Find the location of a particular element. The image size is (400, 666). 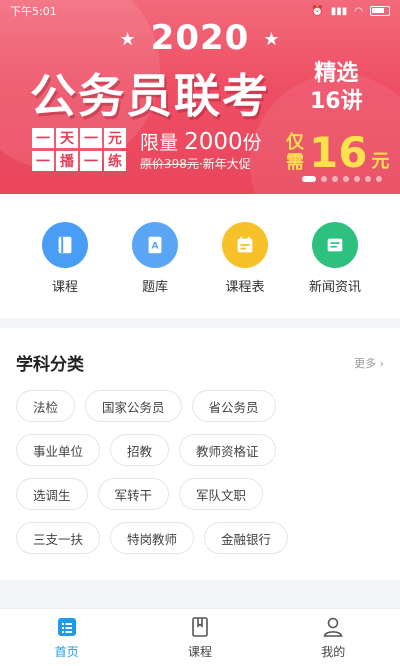

quick-nav-question-bank: A 题库 is located at coordinates (155, 270).